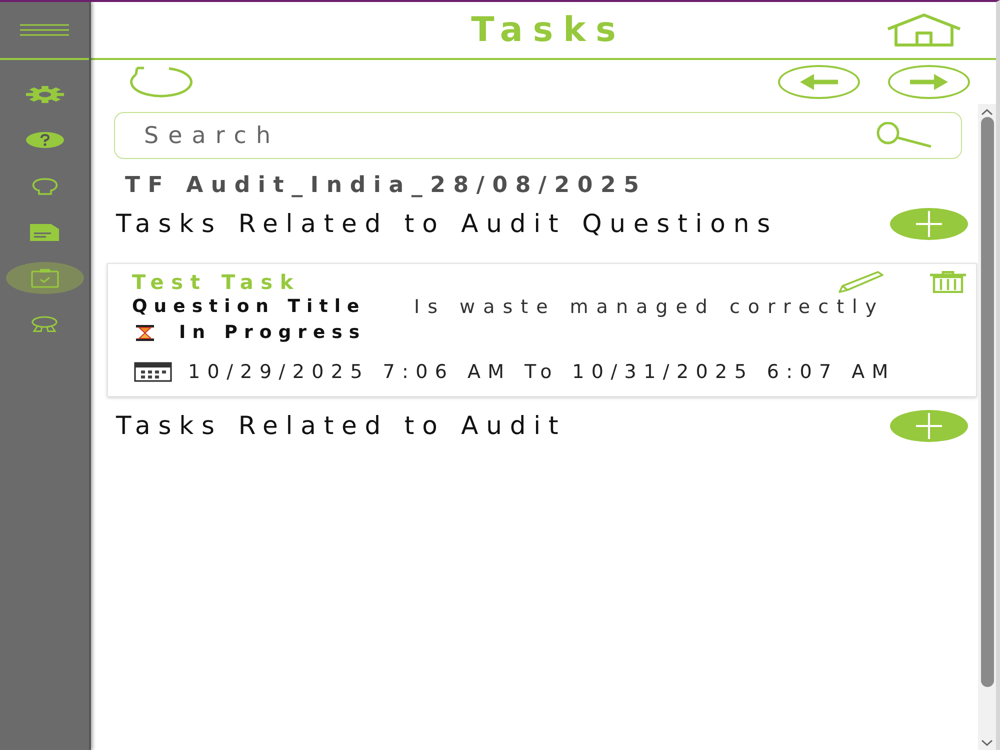  Describe the element at coordinates (904, 135) in the screenshot. I see `search-icon` at that location.